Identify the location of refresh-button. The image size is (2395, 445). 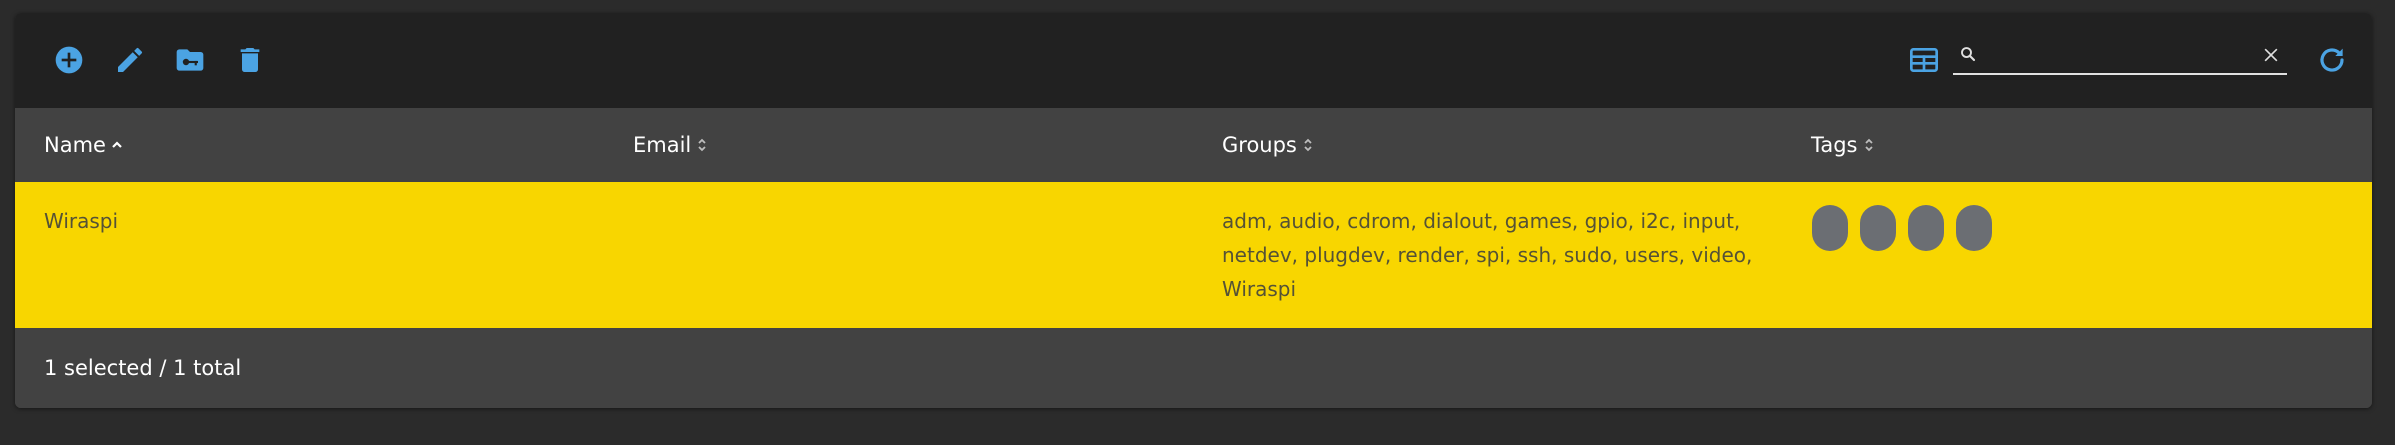
(2332, 60).